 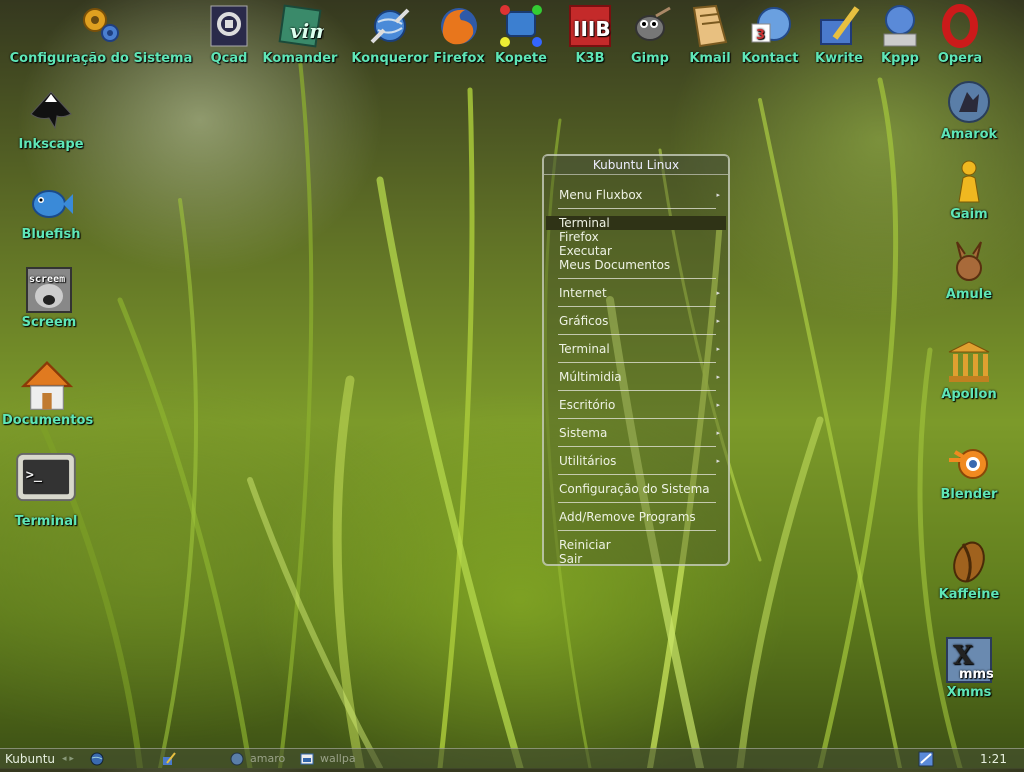 I want to click on globe-icon, so click(x=97, y=759).